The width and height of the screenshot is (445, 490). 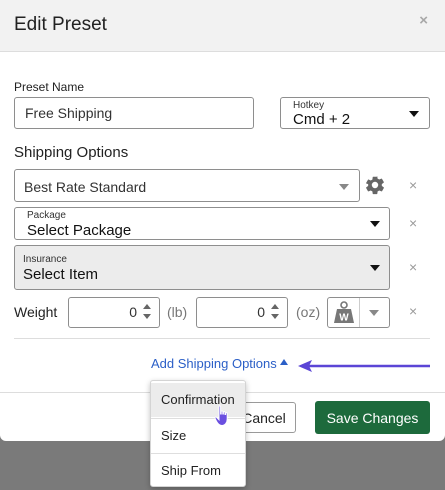 What do you see at coordinates (148, 312) in the screenshot?
I see `weight-lb-stepper` at bounding box center [148, 312].